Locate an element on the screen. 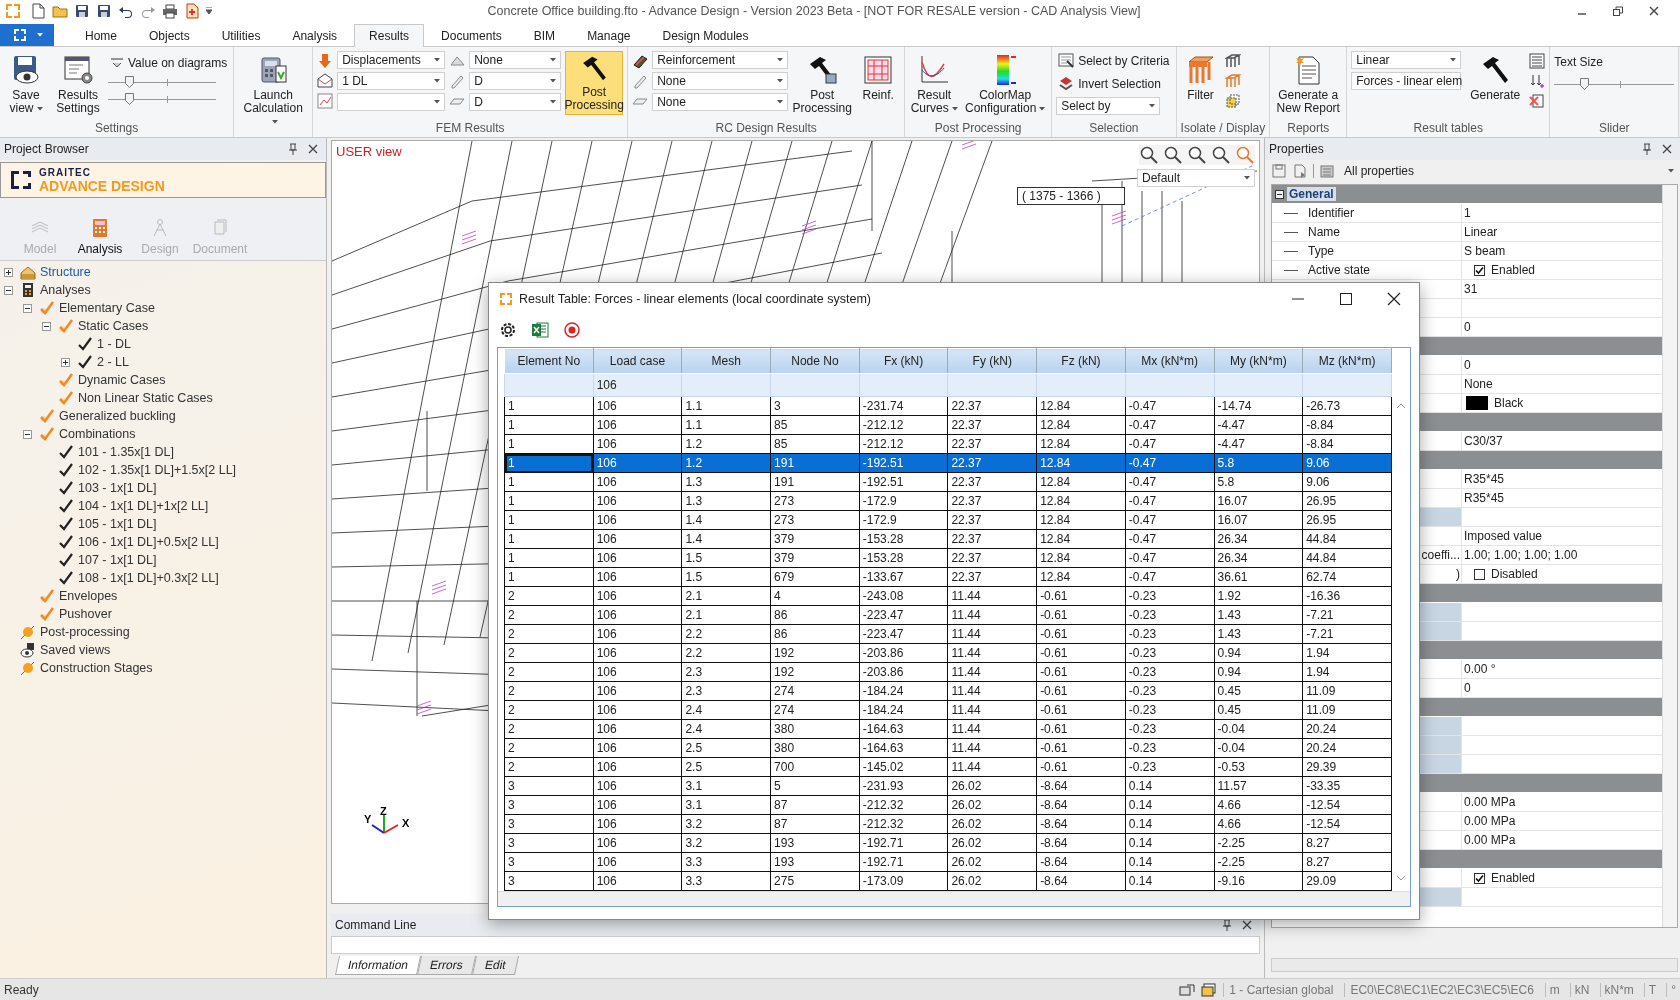 This screenshot has width=1680, height=1000. ribbon-tab: Analysis is located at coordinates (315, 35).